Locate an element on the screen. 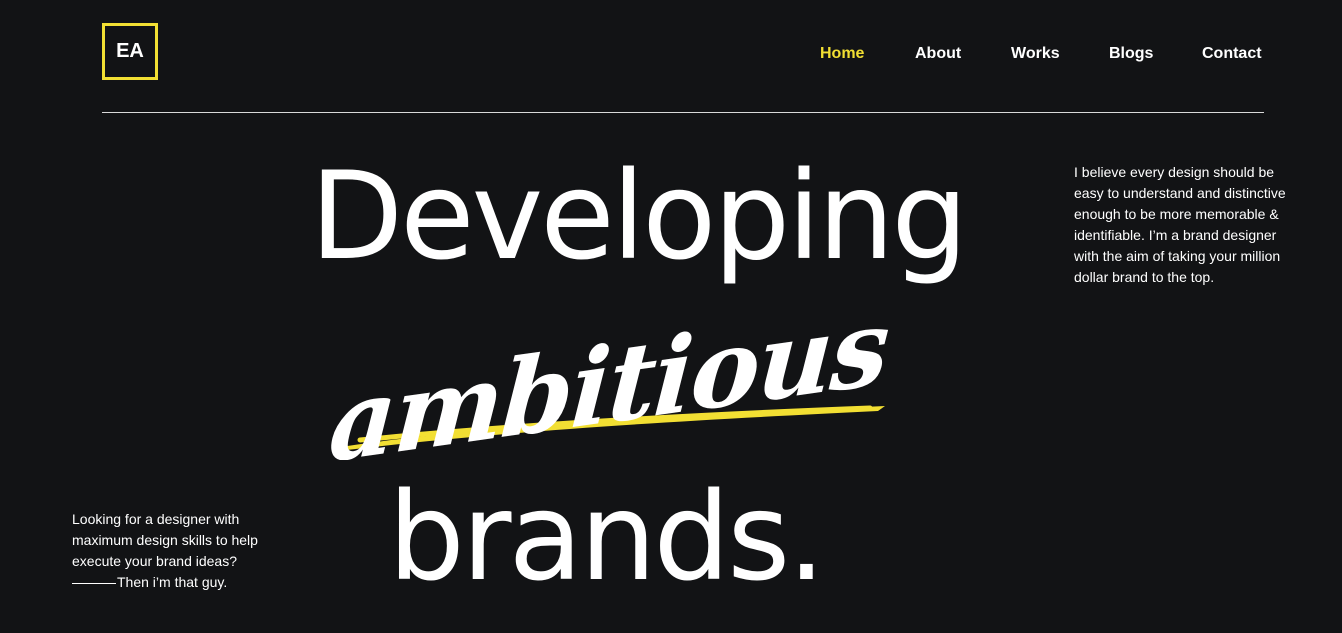  script-word-graphic: ambitious is located at coordinates (611, 371).